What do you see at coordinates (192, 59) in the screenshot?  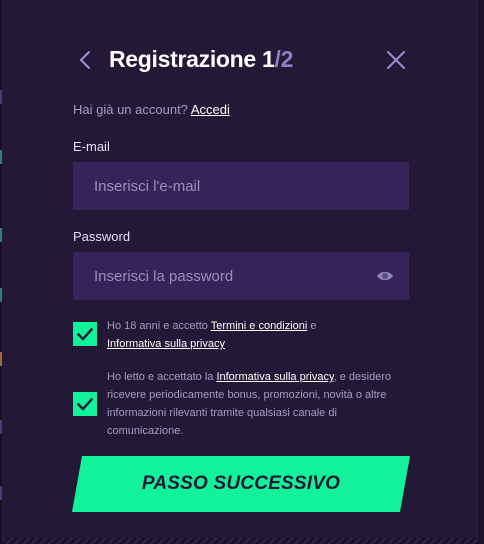 I see `title-step: Registrazione 1` at bounding box center [192, 59].